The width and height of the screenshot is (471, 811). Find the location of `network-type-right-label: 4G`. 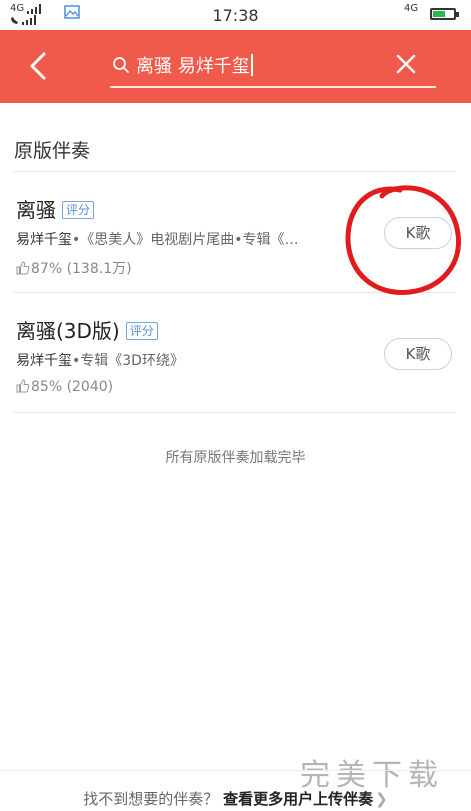

network-type-right-label: 4G is located at coordinates (411, 8).